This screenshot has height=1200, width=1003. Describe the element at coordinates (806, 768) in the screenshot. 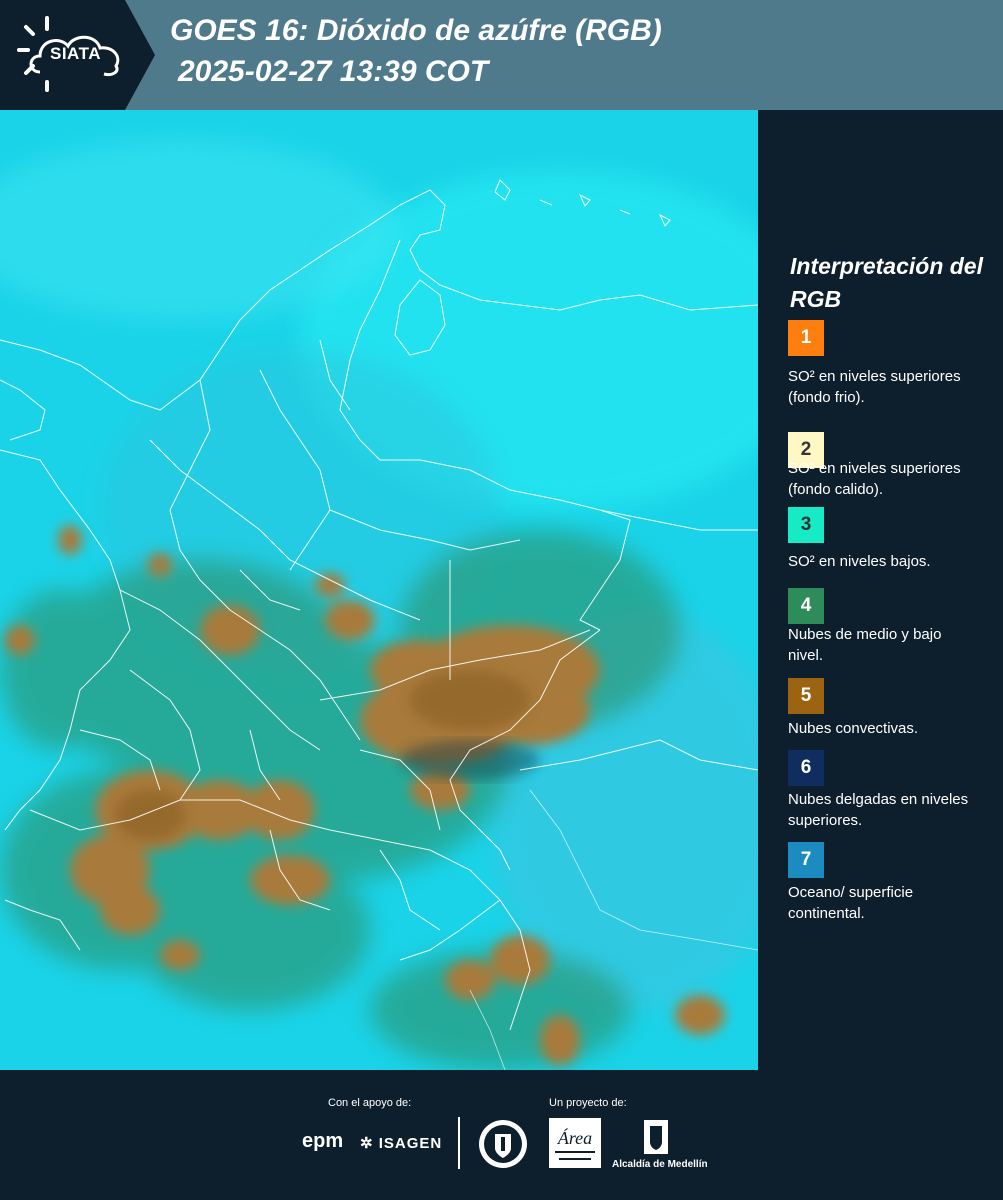

I see `legend-swatch-6: 6` at that location.